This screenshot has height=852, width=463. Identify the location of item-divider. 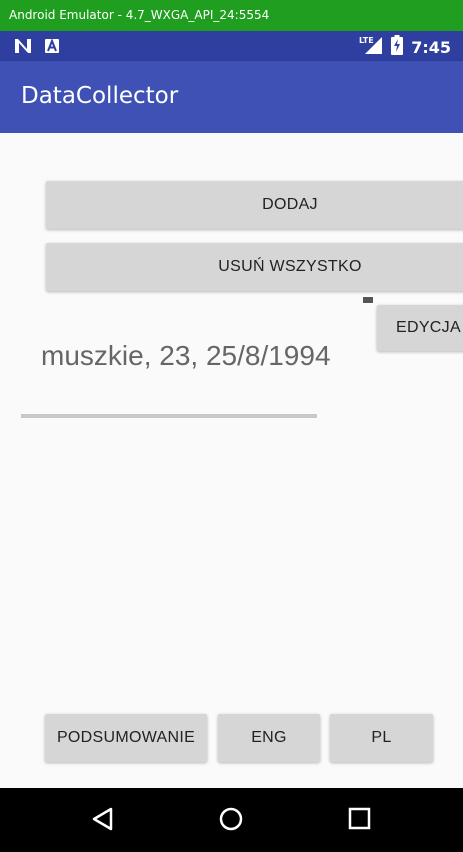
(169, 416).